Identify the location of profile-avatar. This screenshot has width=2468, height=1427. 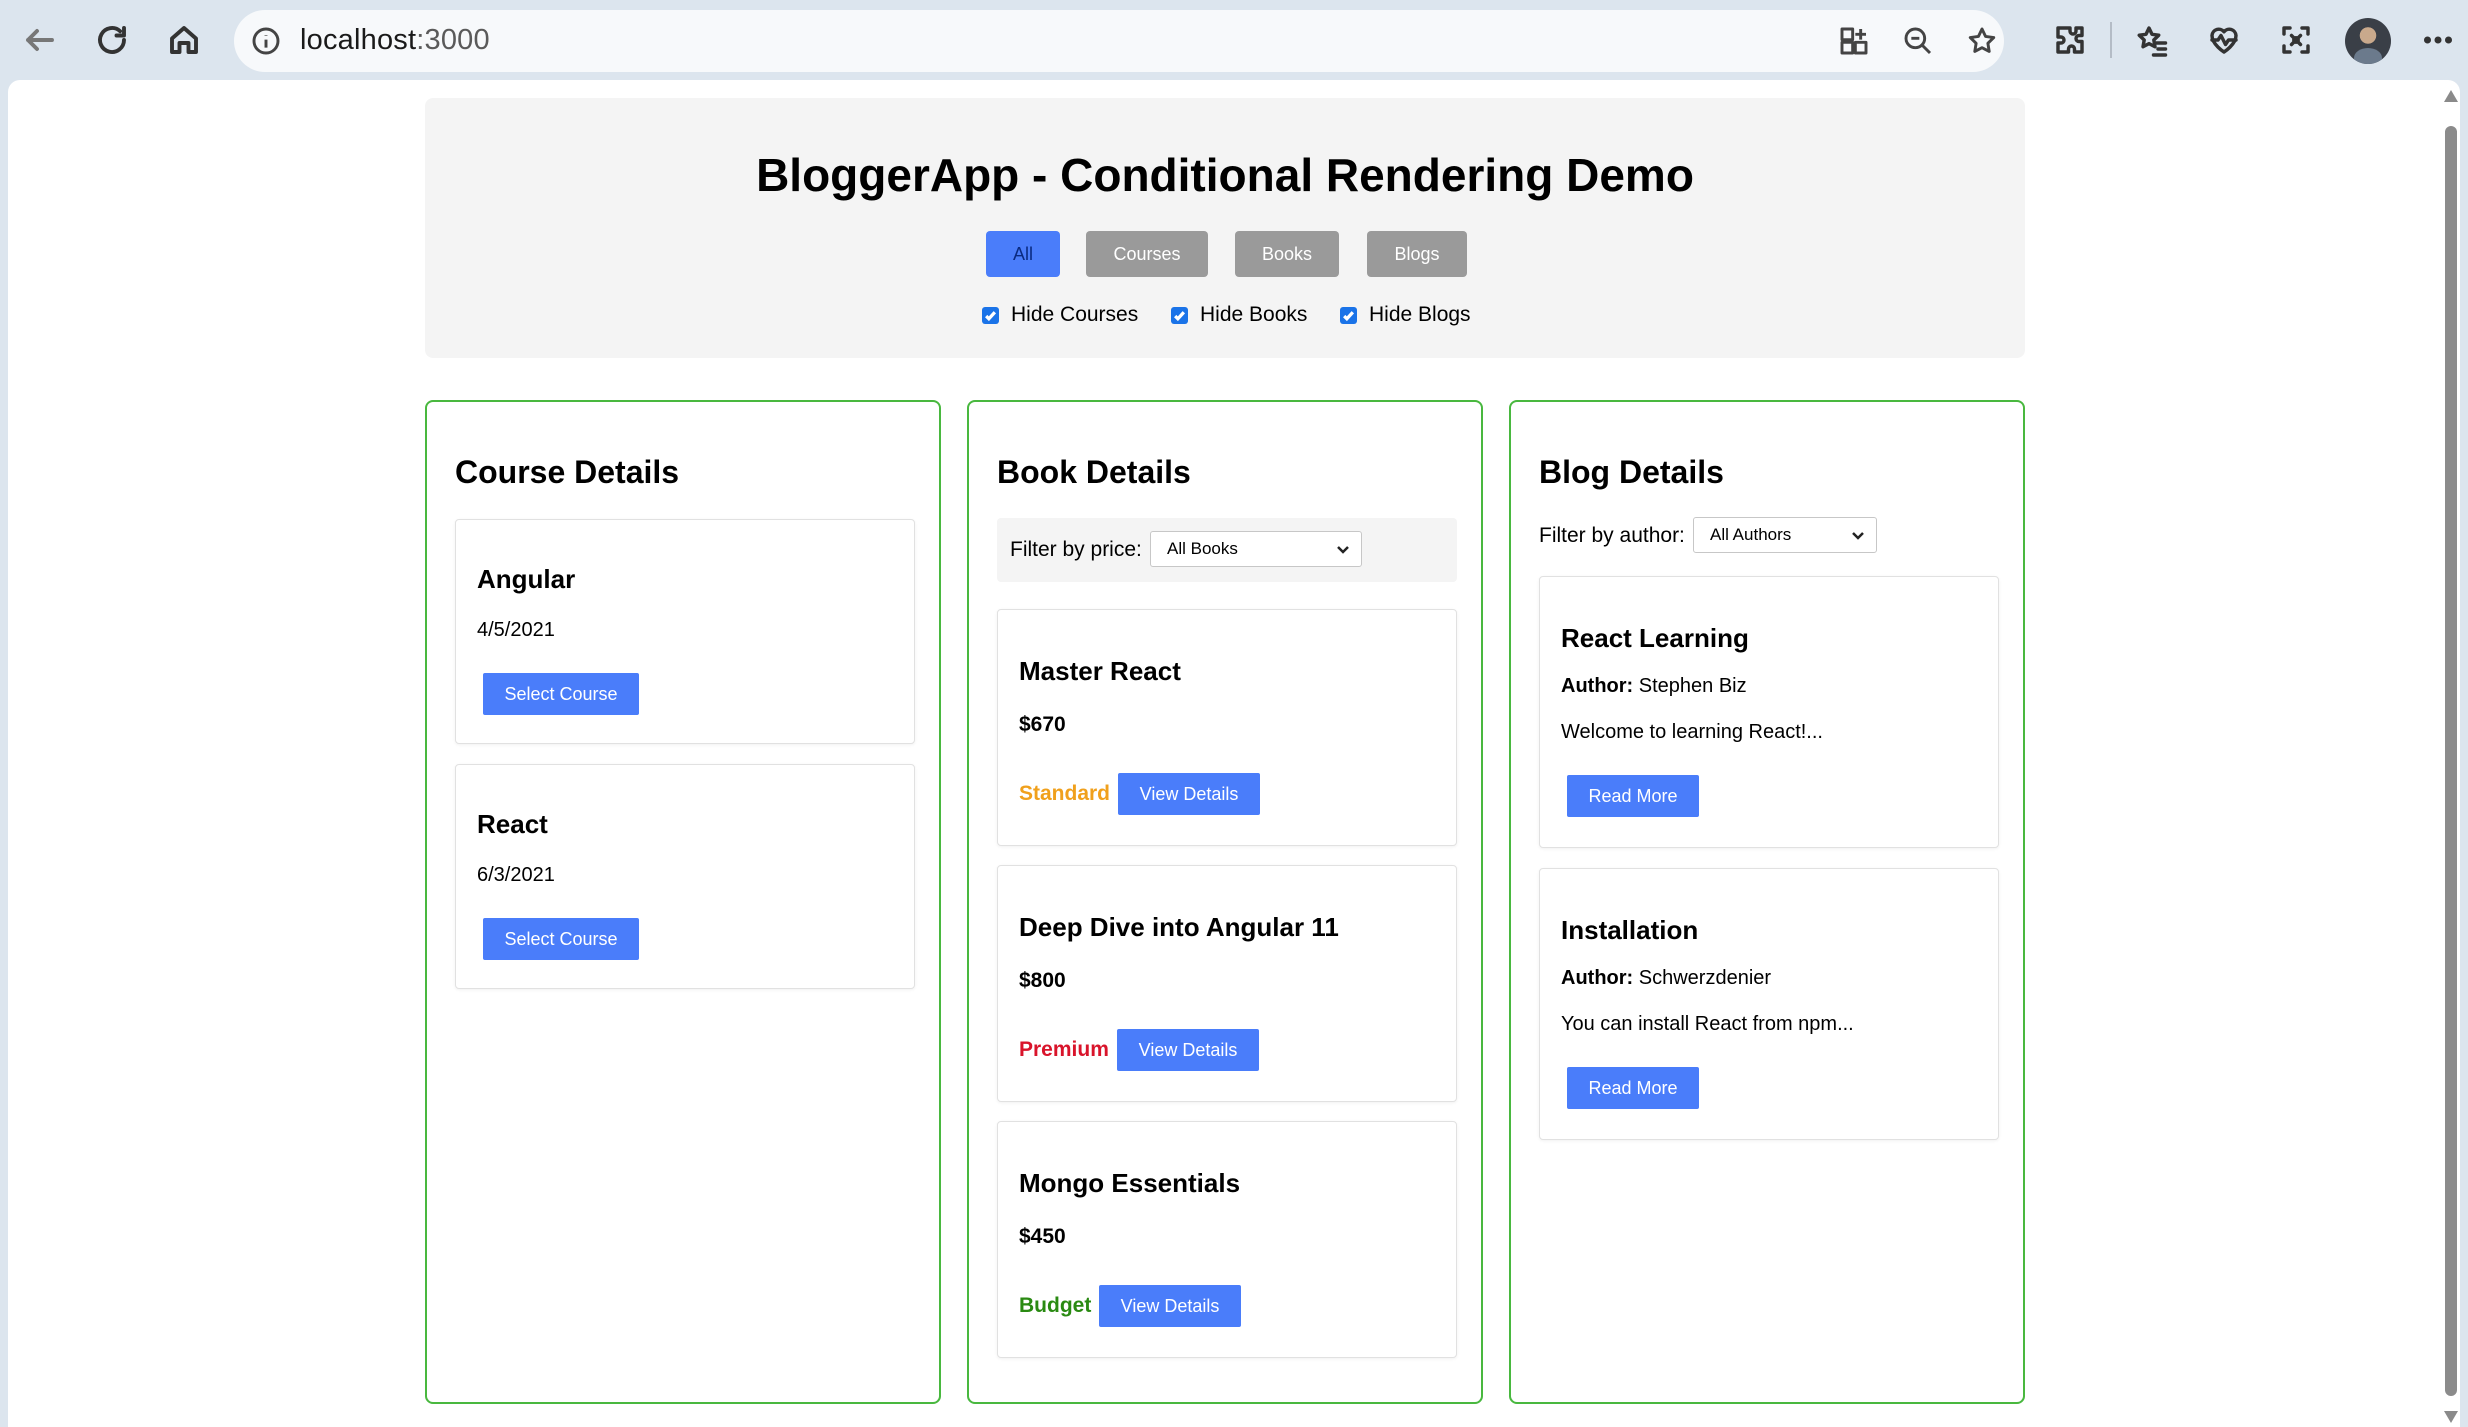
(2368, 41).